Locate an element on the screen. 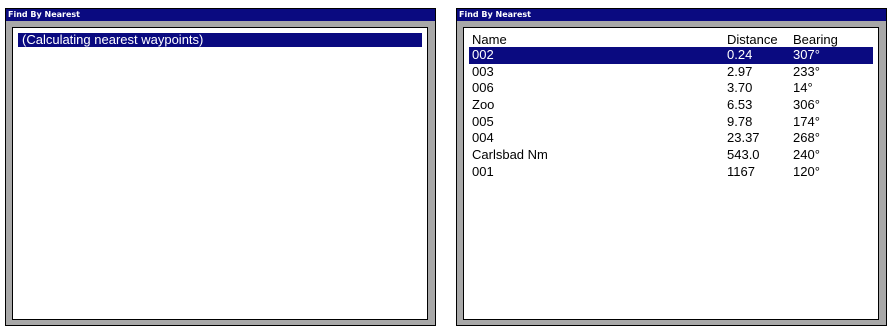 The width and height of the screenshot is (893, 329). waypoint-bearing: 233° is located at coordinates (806, 71).